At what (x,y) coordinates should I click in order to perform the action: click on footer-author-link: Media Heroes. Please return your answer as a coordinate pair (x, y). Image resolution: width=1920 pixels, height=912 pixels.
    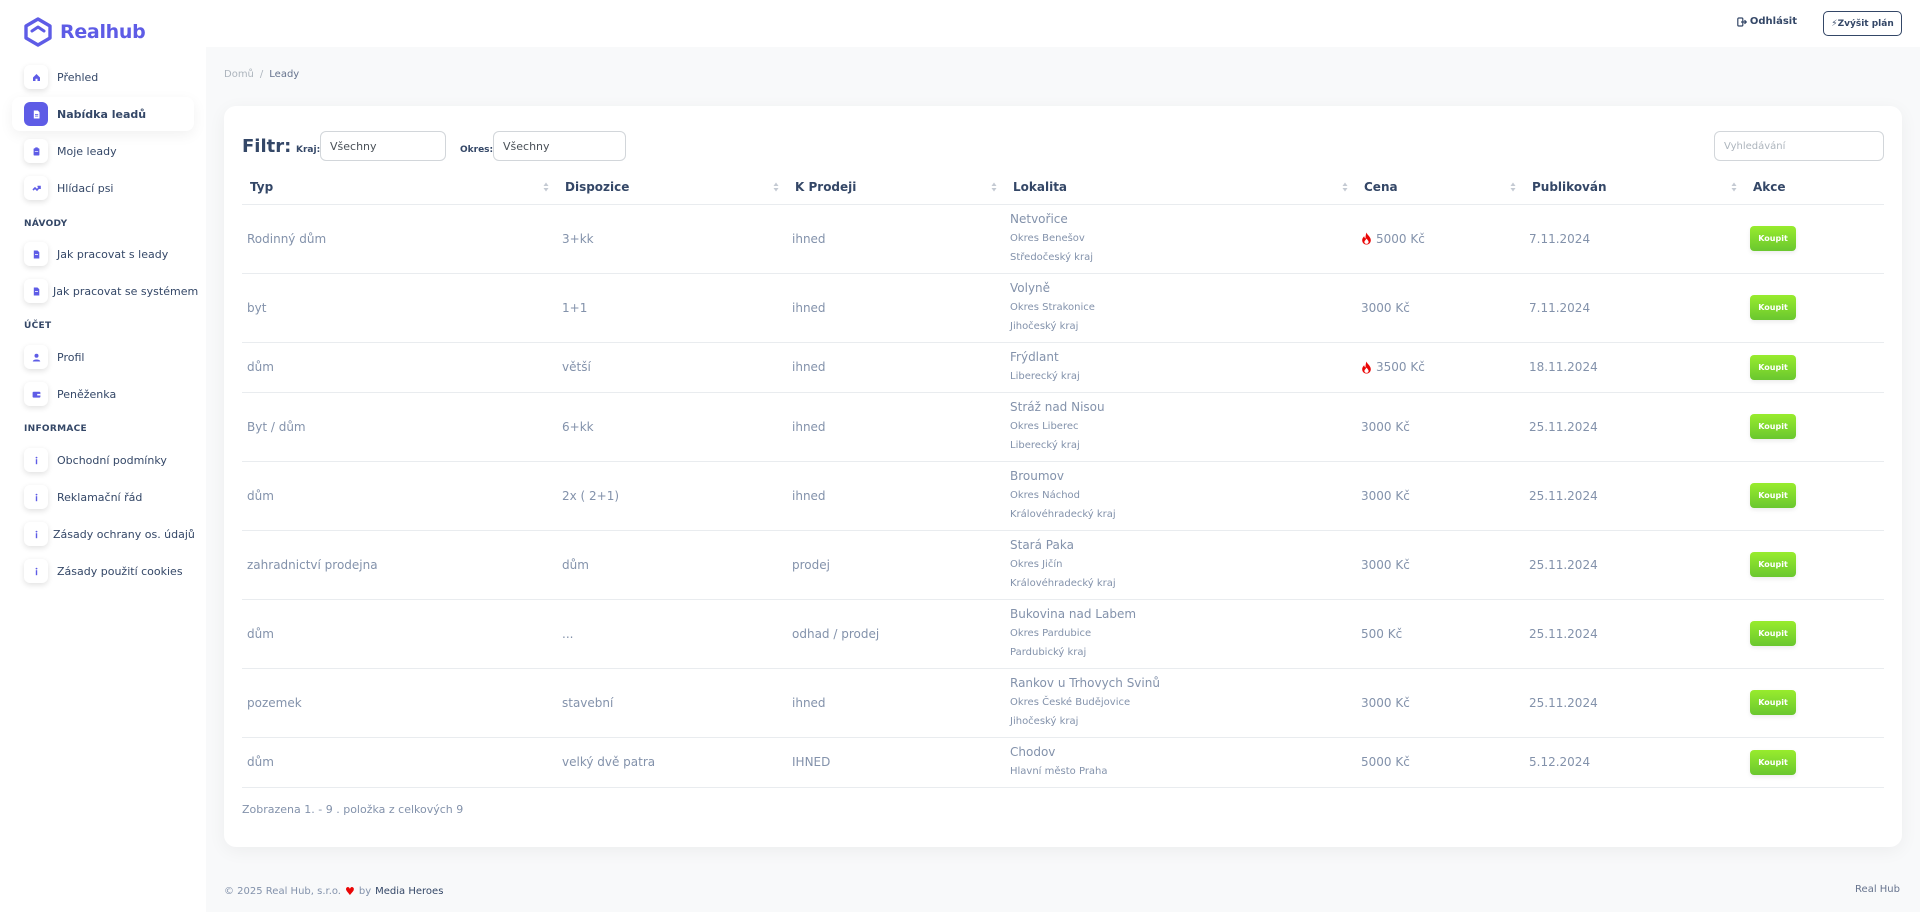
    Looking at the image, I should click on (409, 891).